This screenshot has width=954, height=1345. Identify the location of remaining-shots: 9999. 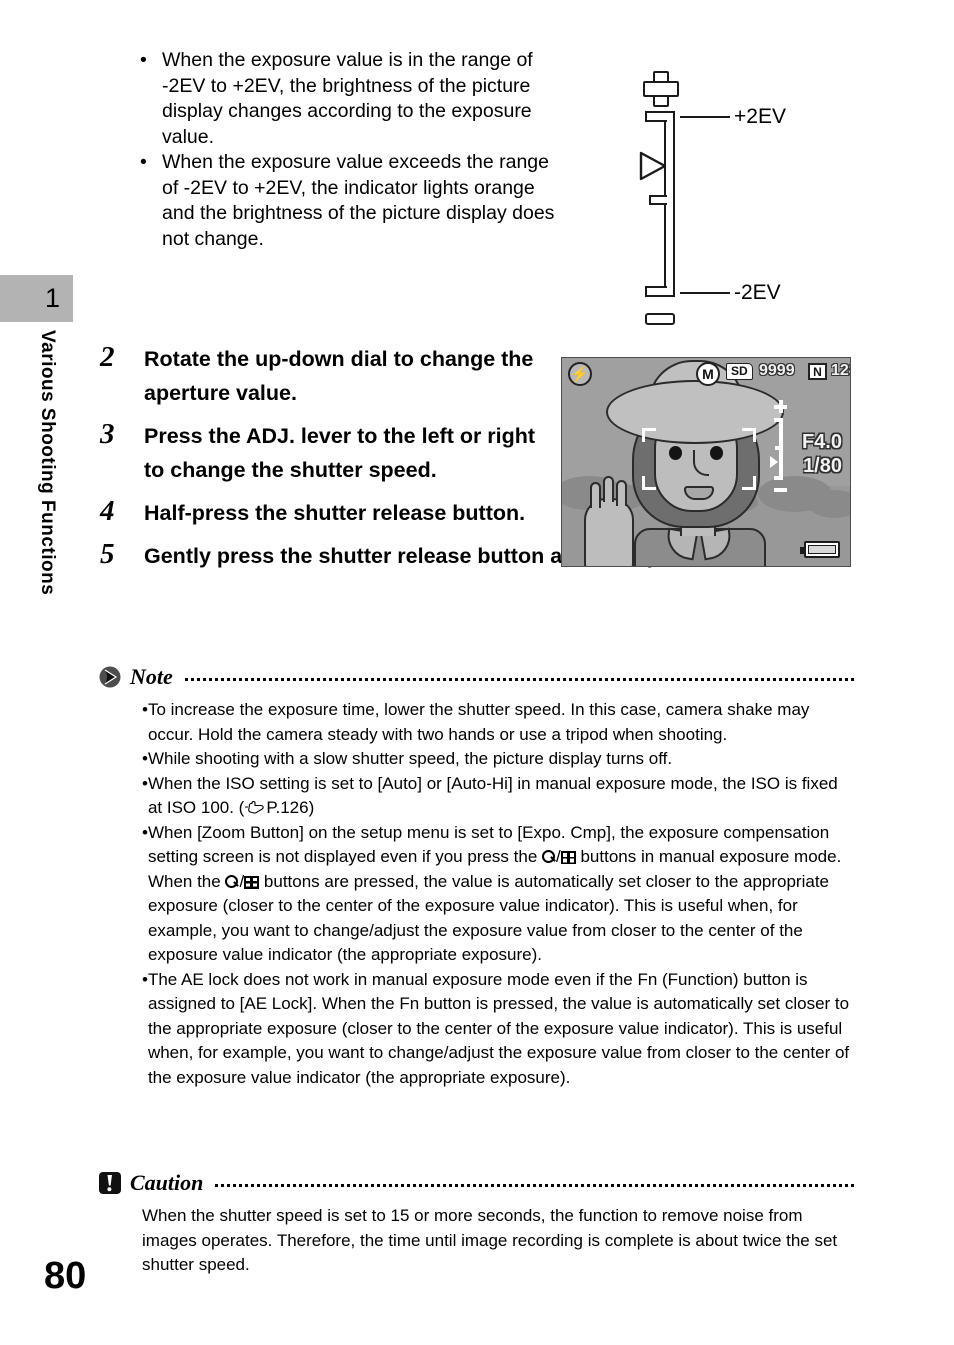
(777, 370).